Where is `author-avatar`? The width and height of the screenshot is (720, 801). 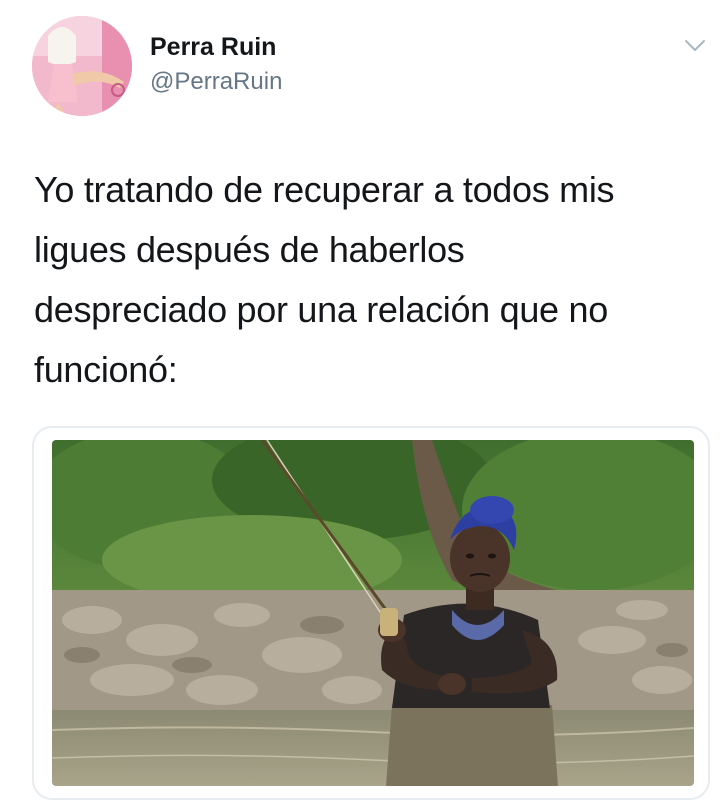 author-avatar is located at coordinates (82, 66).